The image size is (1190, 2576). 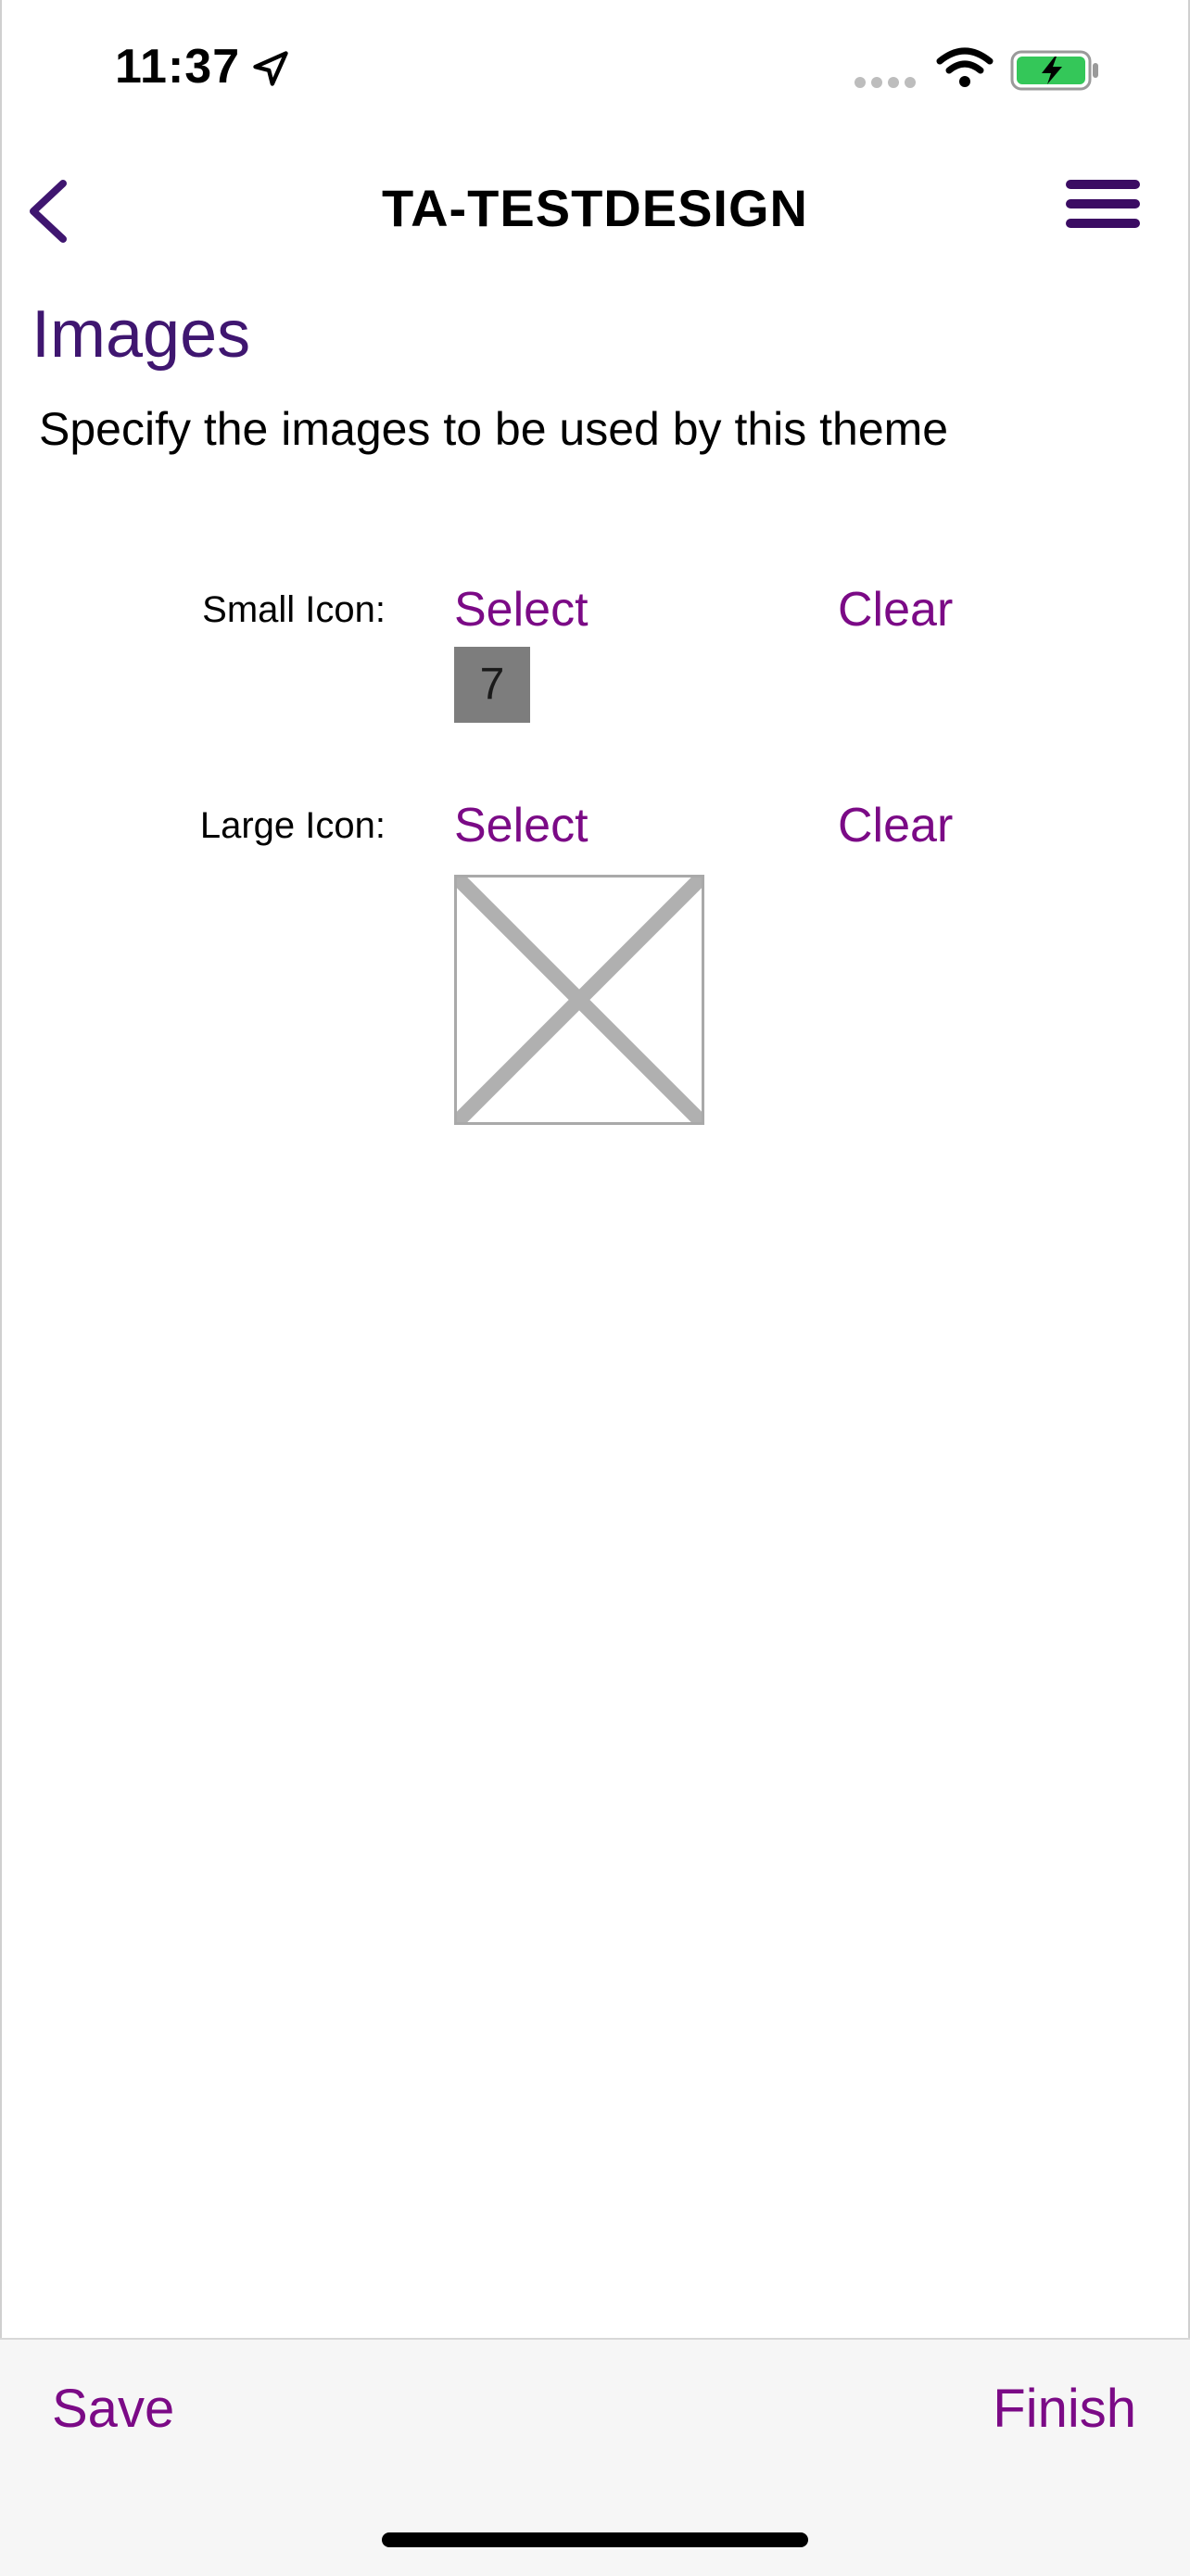 I want to click on left-border, so click(x=1, y=1287).